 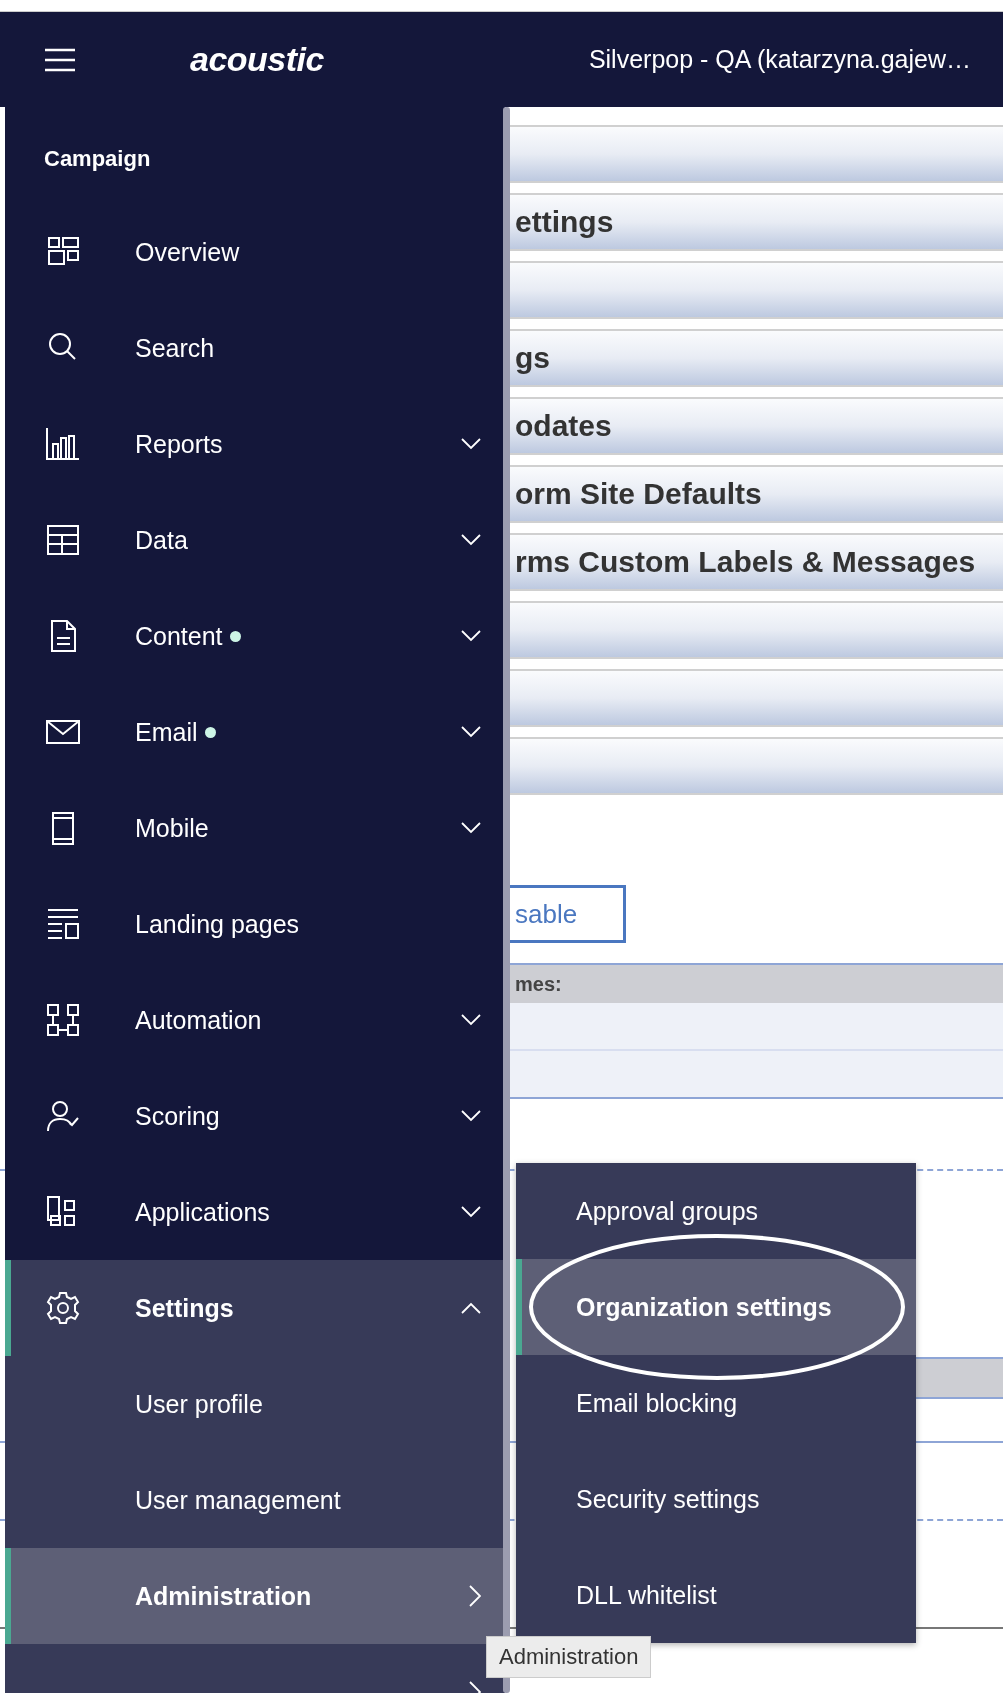 I want to click on section-title: rms Custom Labels & Messages, so click(x=745, y=562).